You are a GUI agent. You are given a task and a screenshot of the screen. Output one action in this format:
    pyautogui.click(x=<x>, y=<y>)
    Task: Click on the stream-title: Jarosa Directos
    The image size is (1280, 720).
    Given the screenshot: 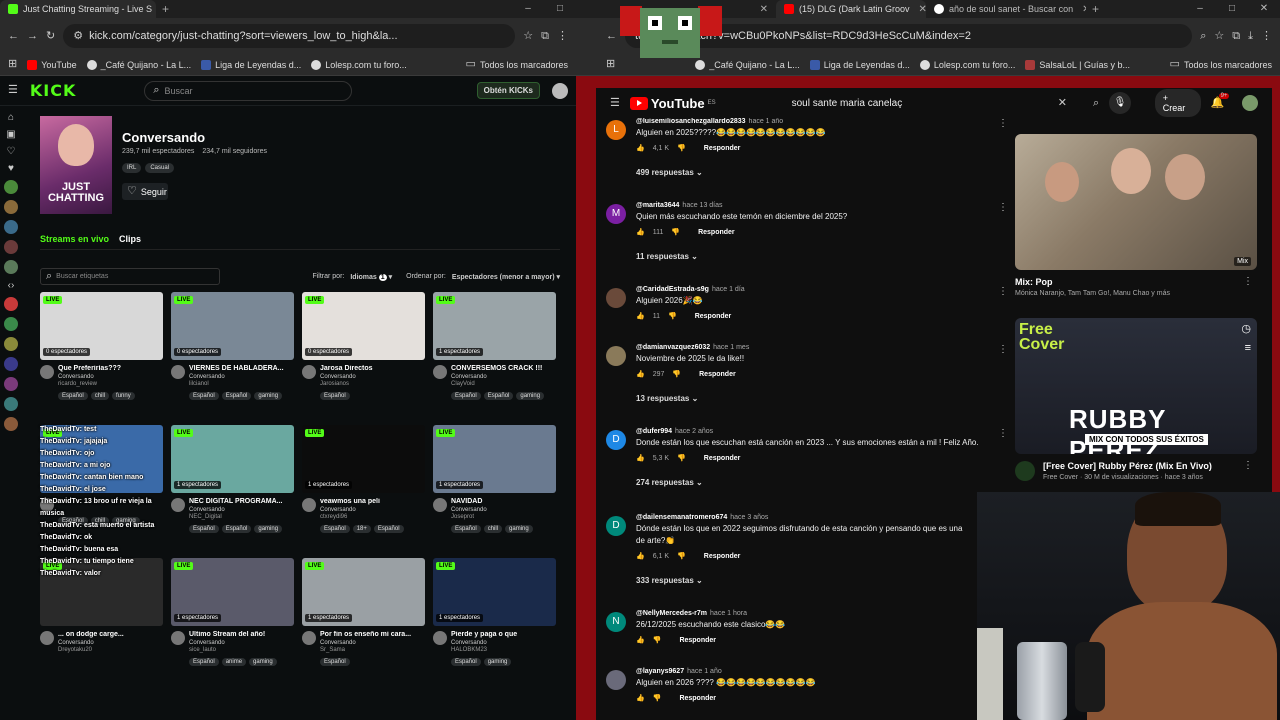 What is the action you would take?
    pyautogui.click(x=370, y=368)
    